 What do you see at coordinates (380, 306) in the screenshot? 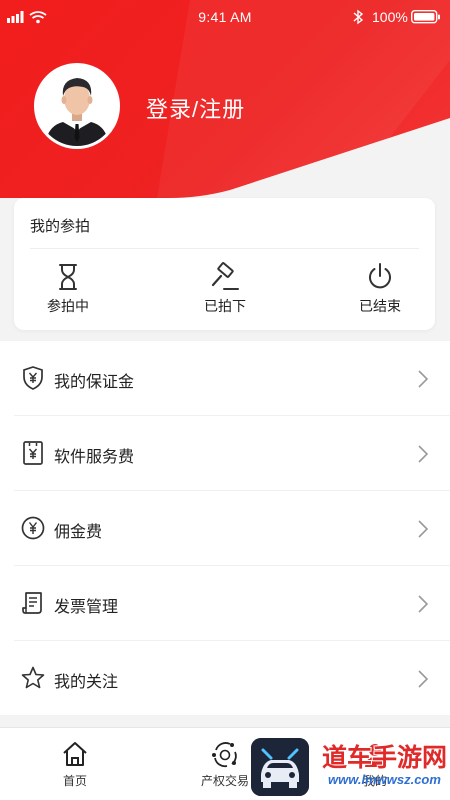
I see `auction-ended-label: 已结束` at bounding box center [380, 306].